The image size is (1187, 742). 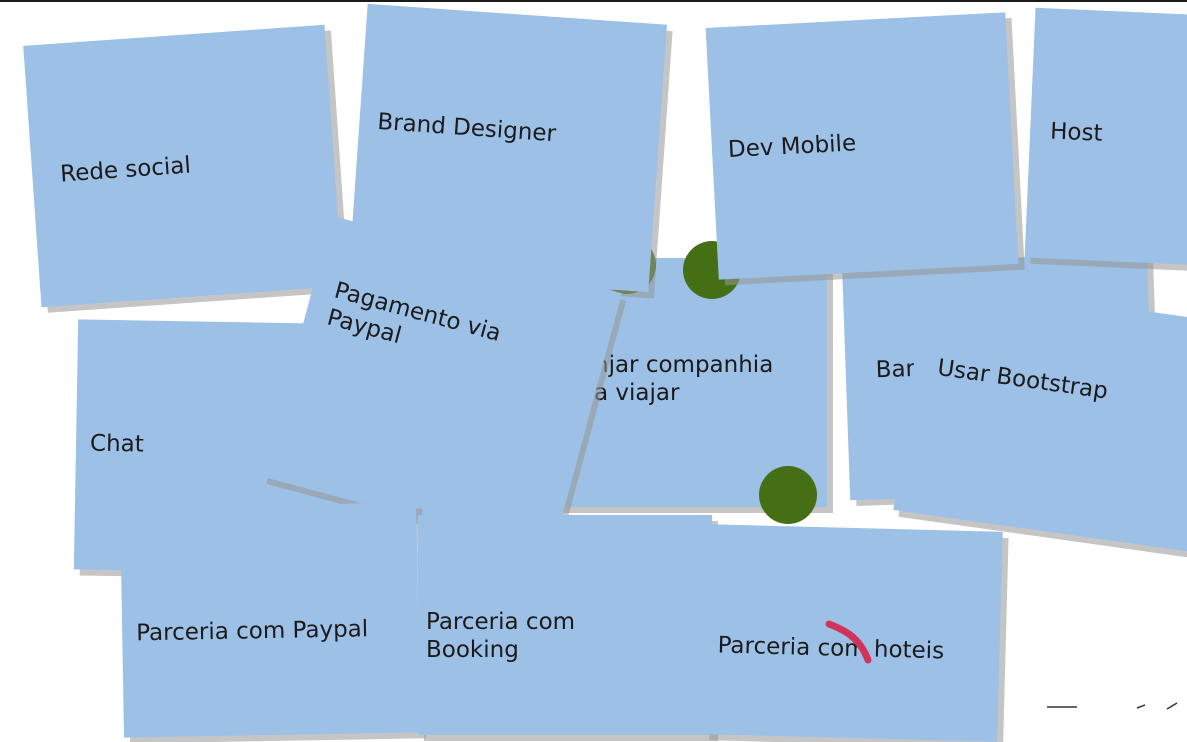 I want to click on card-label: Dev Mobile, so click(x=792, y=146).